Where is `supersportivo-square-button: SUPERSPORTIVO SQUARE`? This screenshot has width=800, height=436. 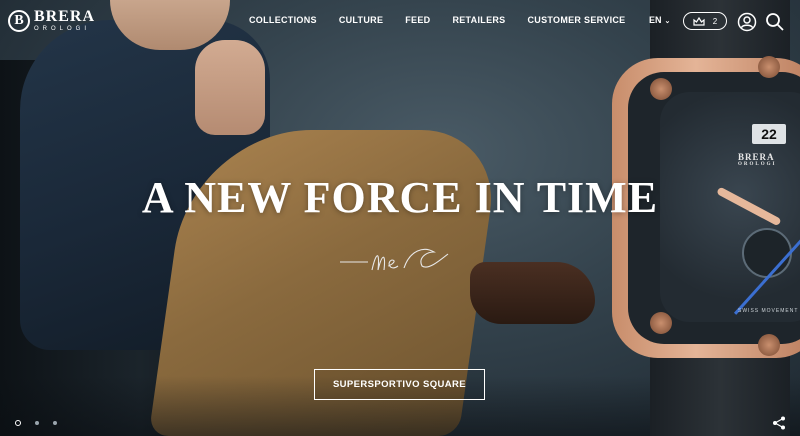 supersportivo-square-button: SUPERSPORTIVO SQUARE is located at coordinates (399, 384).